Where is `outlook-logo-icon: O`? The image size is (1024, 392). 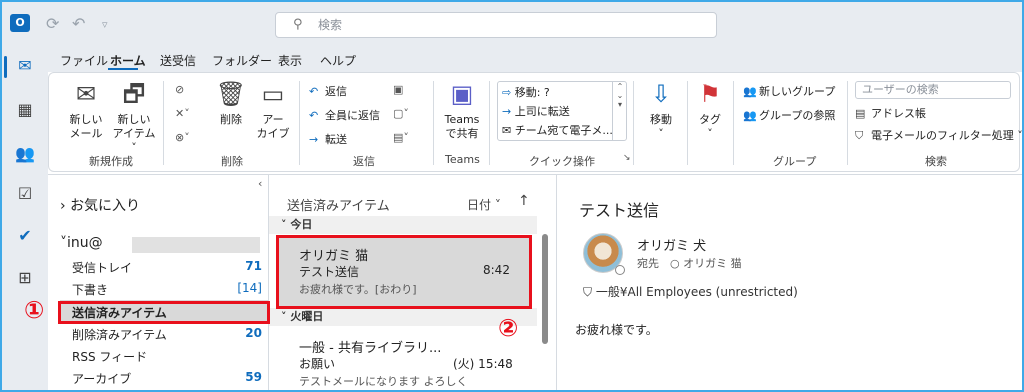 outlook-logo-icon: O is located at coordinates (20, 23).